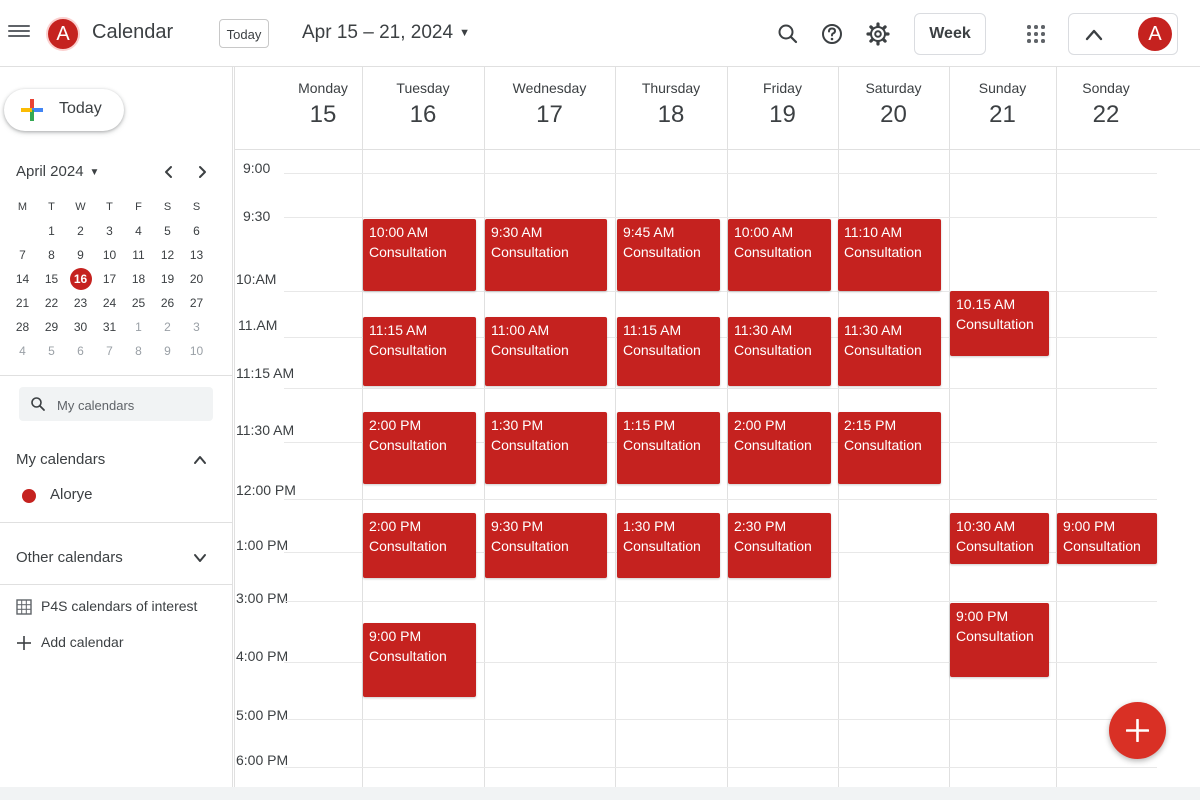 The width and height of the screenshot is (1200, 800). Describe the element at coordinates (893, 115) in the screenshot. I see `day-number: 20` at that location.